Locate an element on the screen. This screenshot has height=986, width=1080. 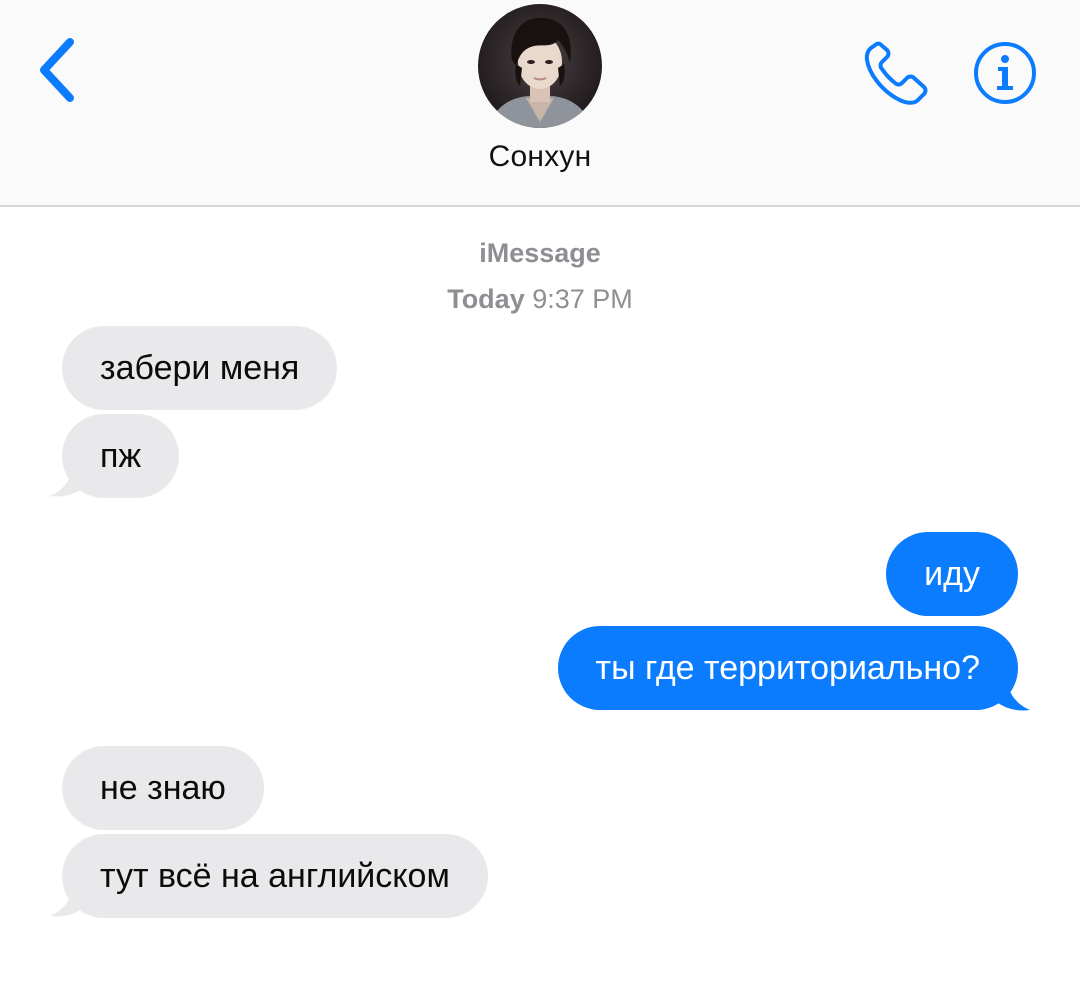
outgoing-message-bubble: иду is located at coordinates (952, 574).